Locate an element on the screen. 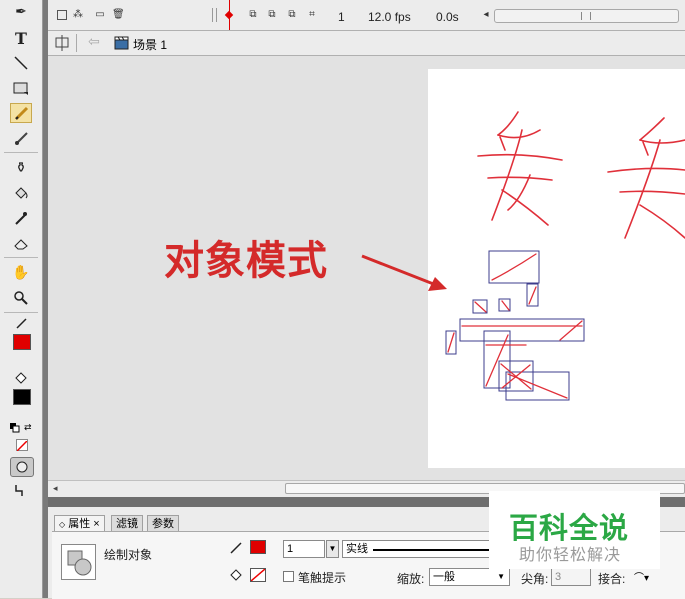  stroke-size-dropdown-icon: ▼ is located at coordinates (332, 549).